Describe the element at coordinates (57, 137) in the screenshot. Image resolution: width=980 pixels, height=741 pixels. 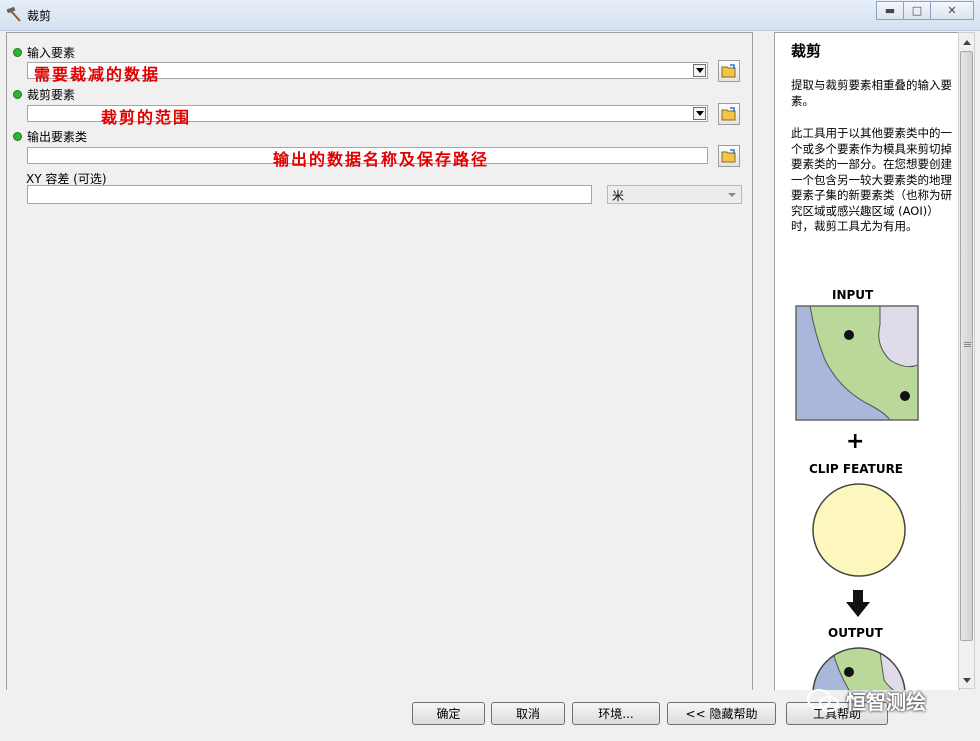
I see `output-feature-class-label: 输出要素类` at that location.